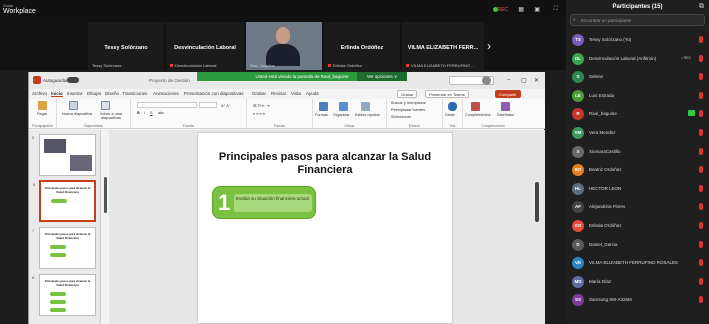 The image size is (709, 324). I want to click on bold-icon: B, so click(138, 113).